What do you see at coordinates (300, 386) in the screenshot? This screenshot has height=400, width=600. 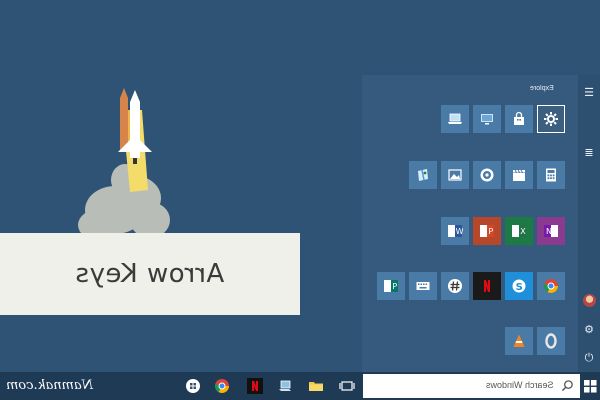 I see `taskbar: Namnak.com Search Windows` at bounding box center [300, 386].